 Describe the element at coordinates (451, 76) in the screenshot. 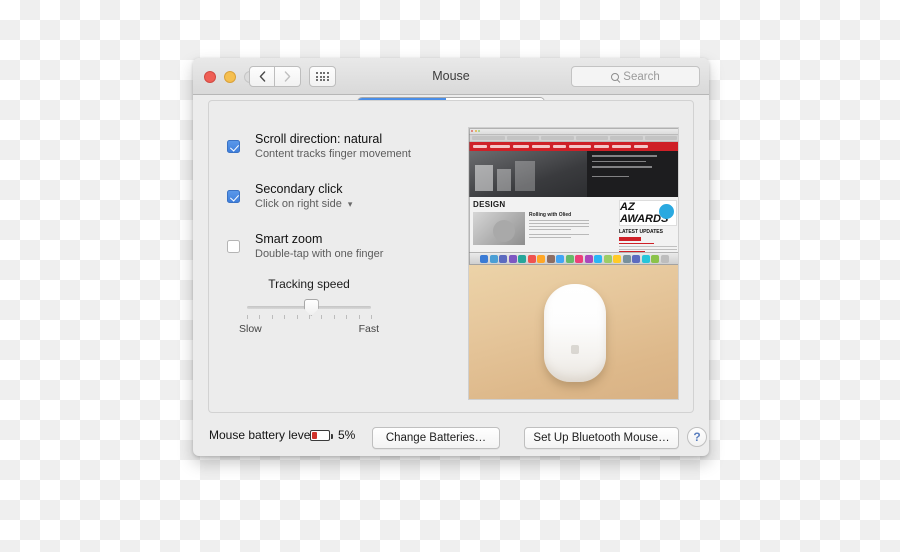

I see `window-titlebar: Mouse Search` at that location.